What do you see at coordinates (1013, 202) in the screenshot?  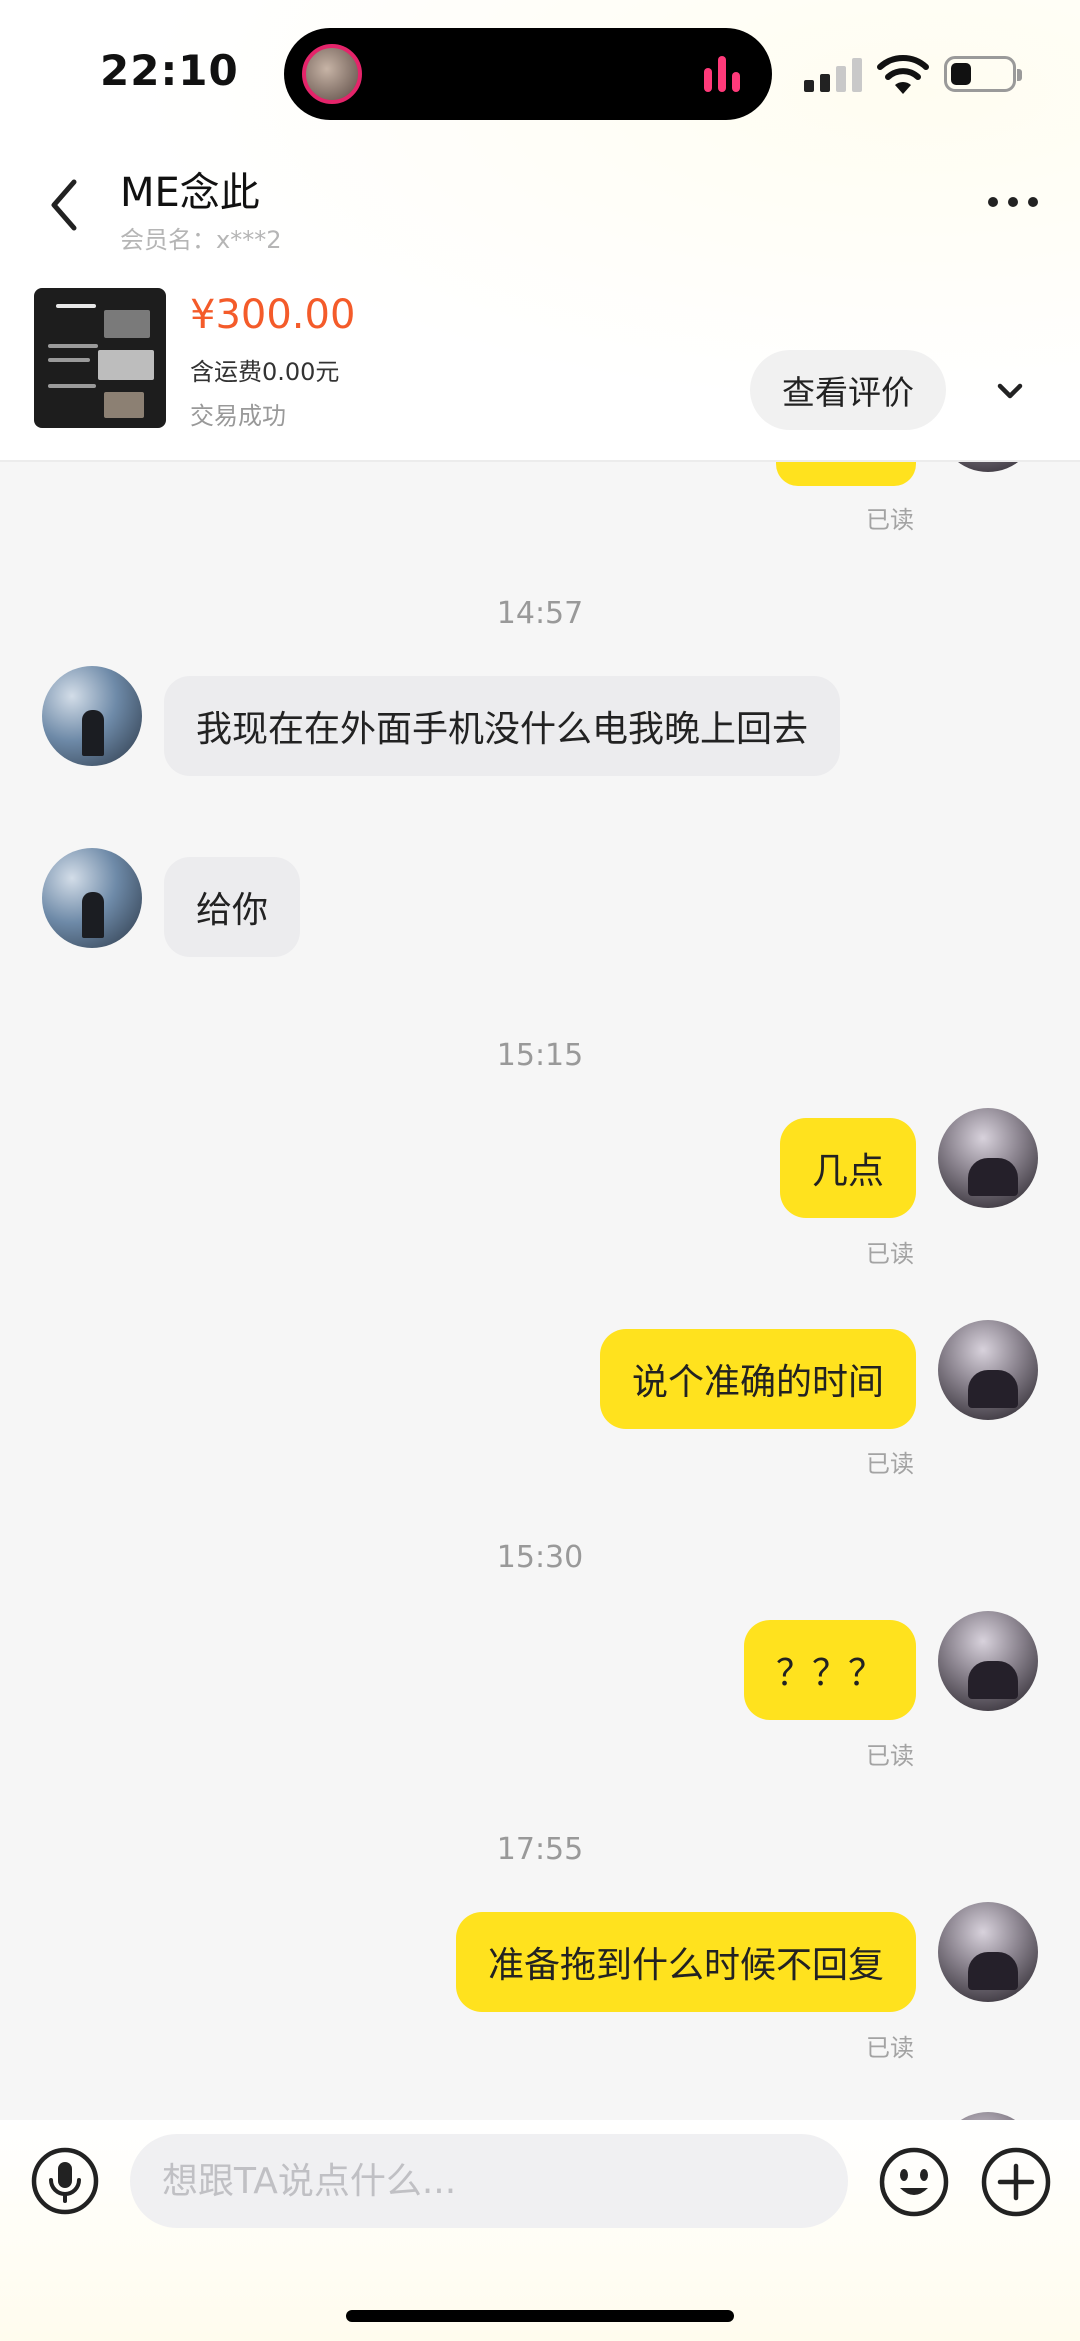 I see `more-icon` at bounding box center [1013, 202].